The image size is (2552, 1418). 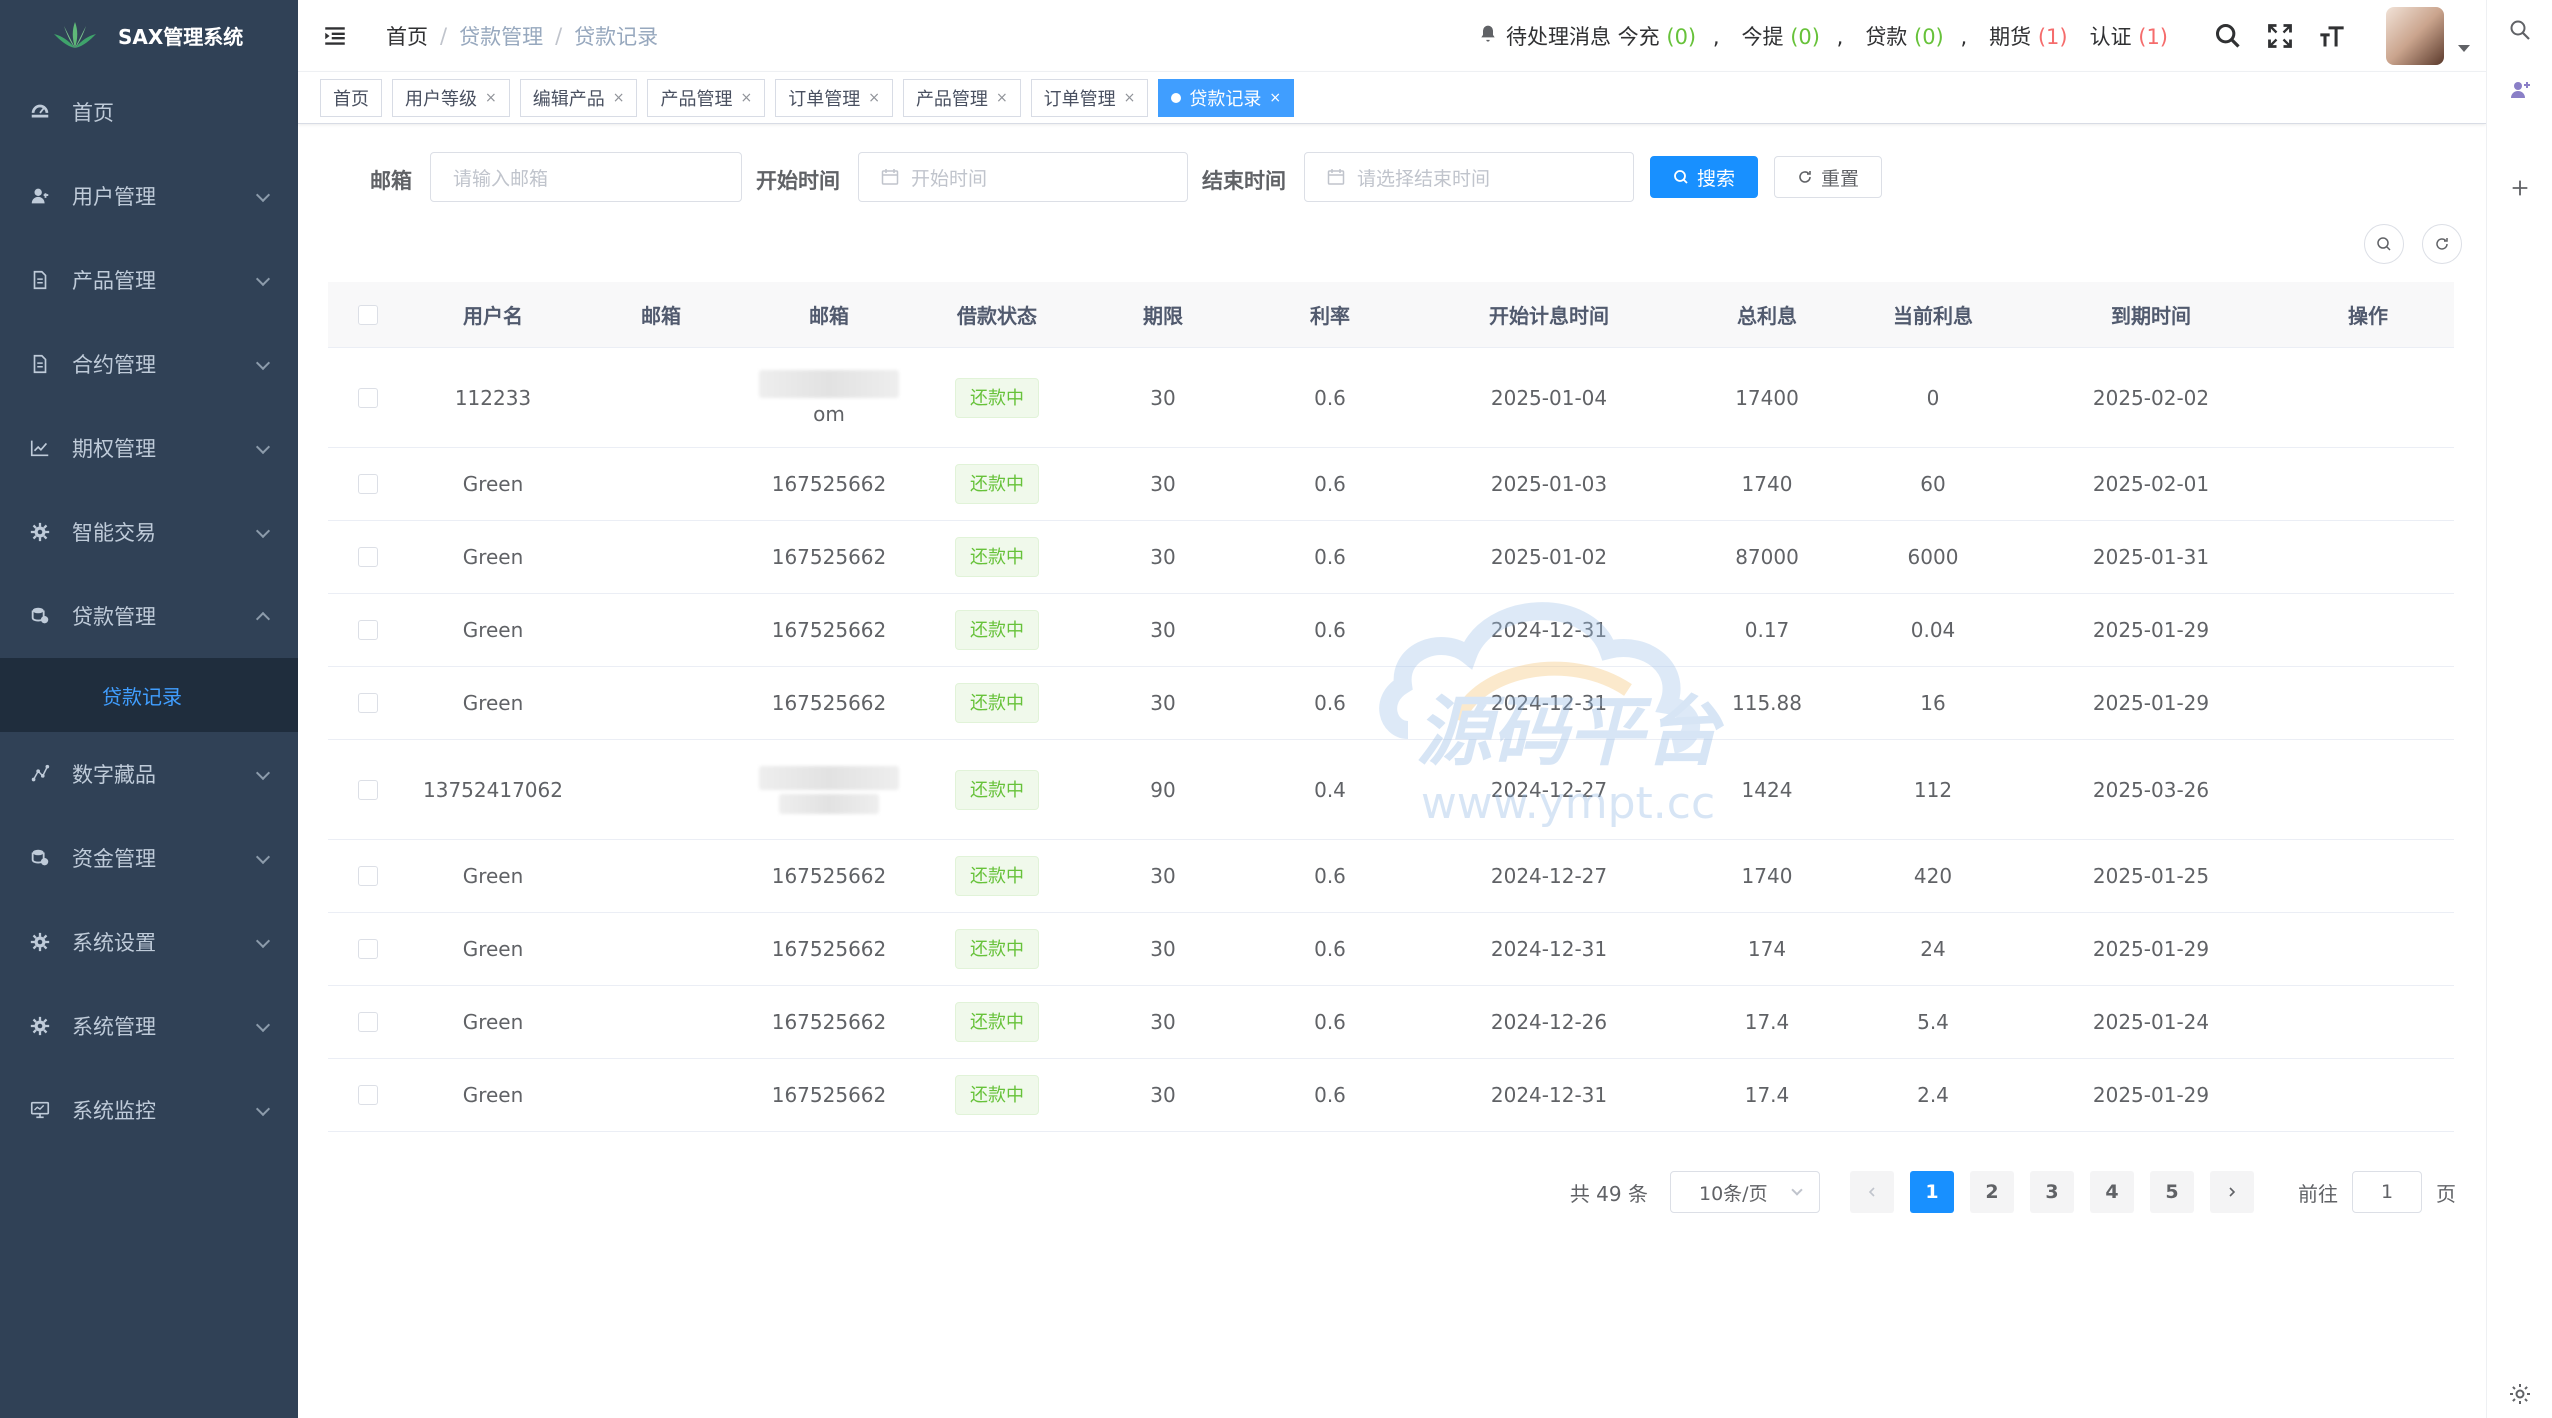 What do you see at coordinates (2112, 1192) in the screenshot?
I see `page-button: 4` at bounding box center [2112, 1192].